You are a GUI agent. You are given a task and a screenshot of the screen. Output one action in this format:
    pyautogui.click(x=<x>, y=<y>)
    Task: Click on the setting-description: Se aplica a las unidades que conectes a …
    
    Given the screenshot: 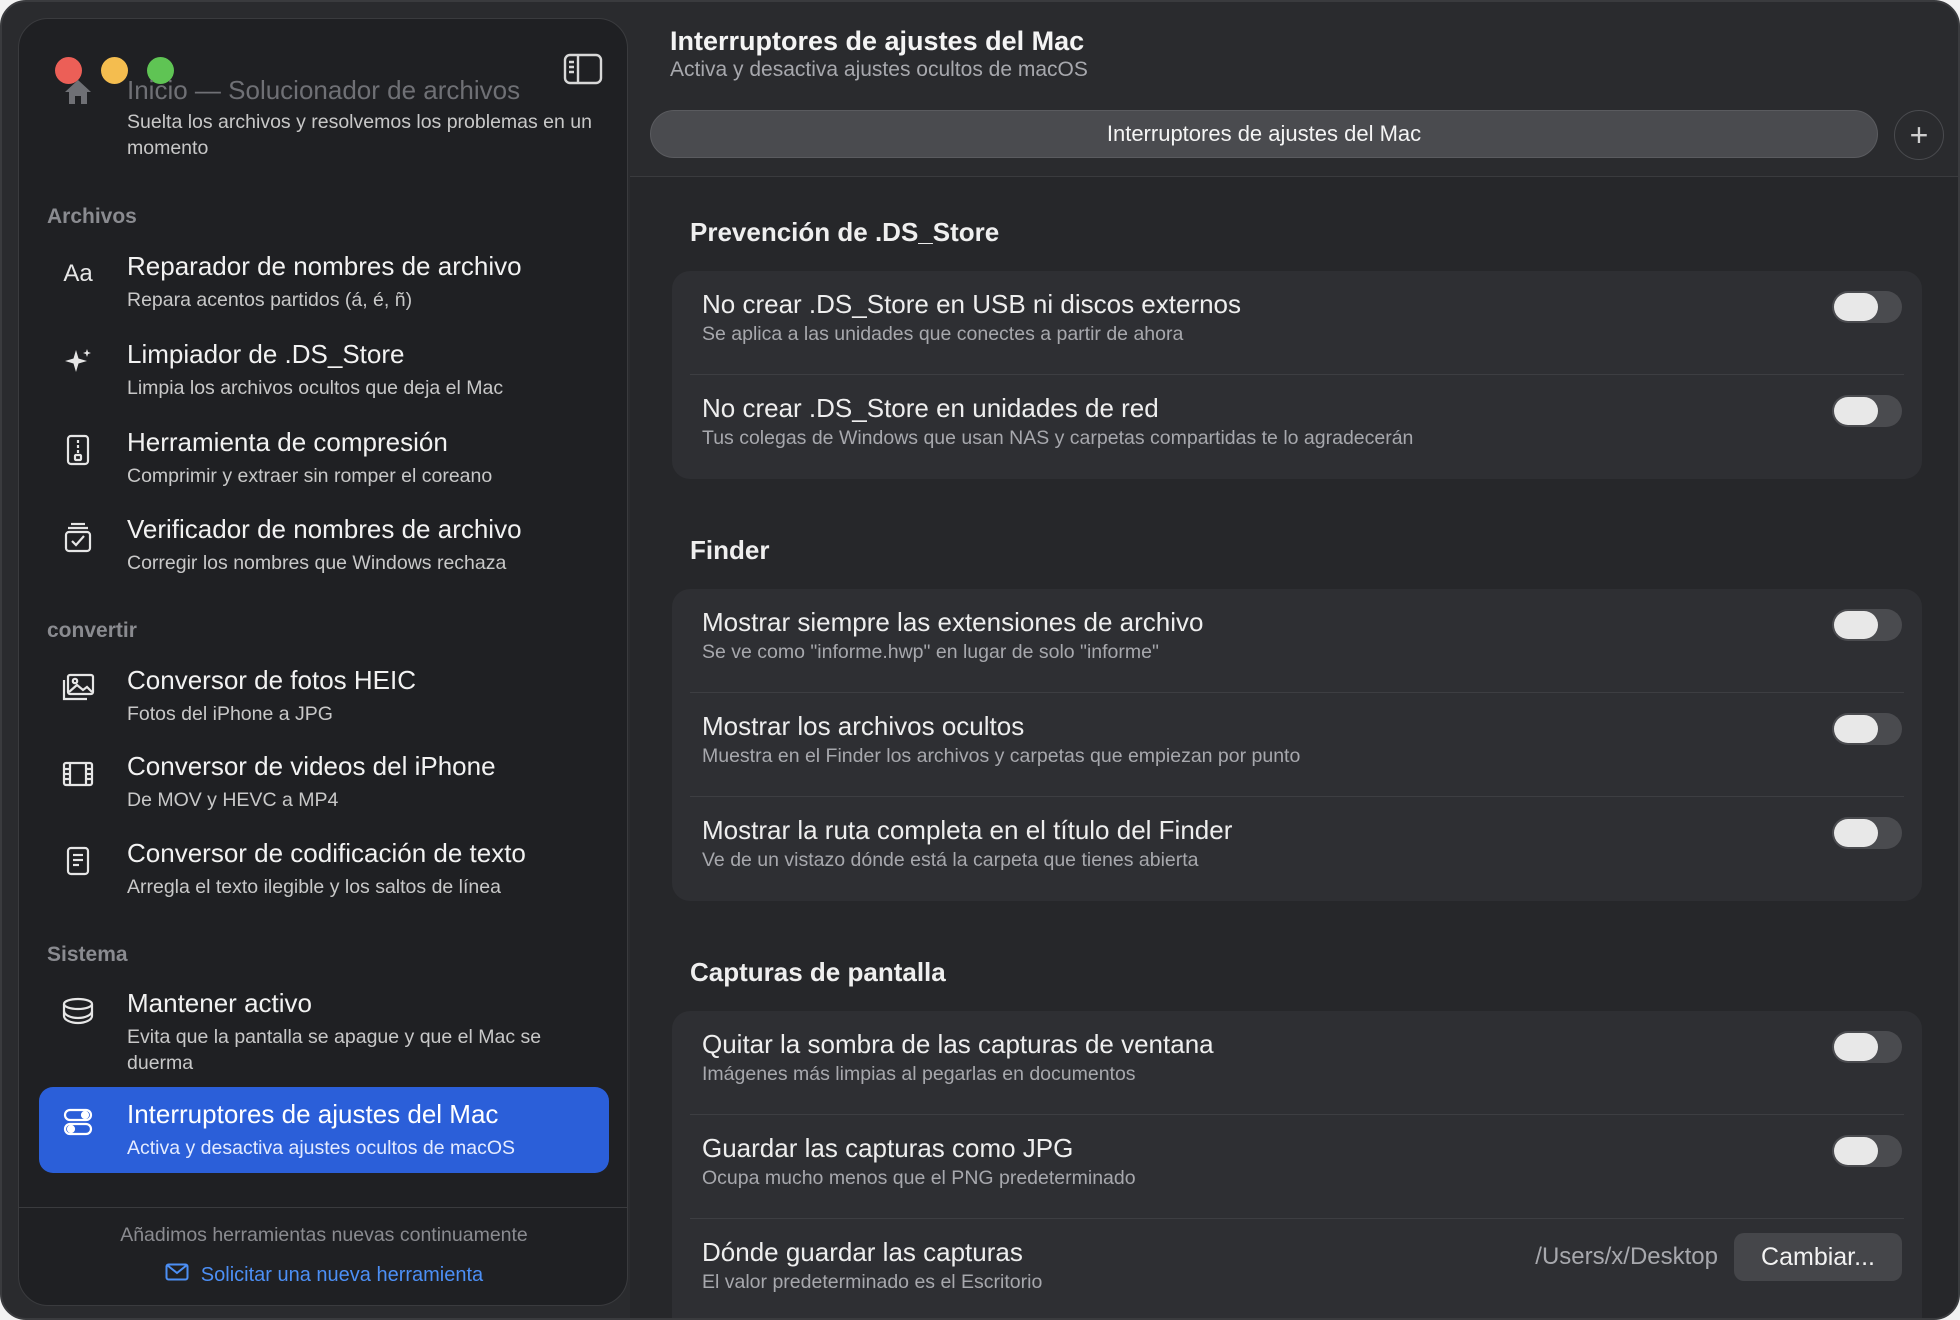 What is the action you would take?
    pyautogui.click(x=943, y=334)
    